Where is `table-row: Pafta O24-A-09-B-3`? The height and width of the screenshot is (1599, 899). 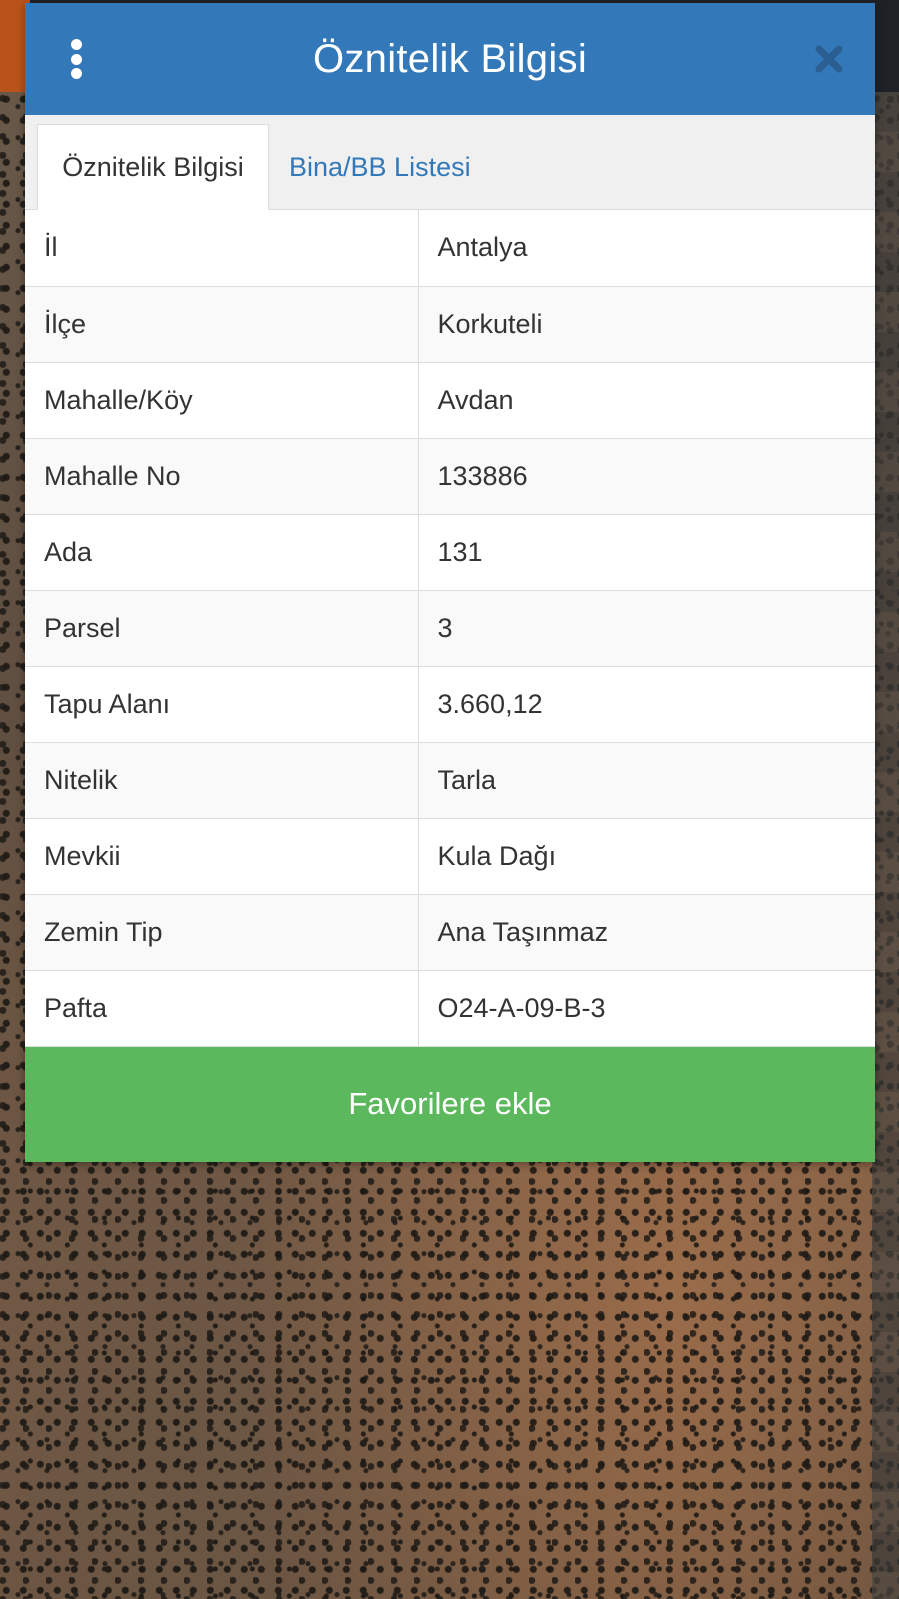
table-row: Pafta O24-A-09-B-3 is located at coordinates (450, 1008).